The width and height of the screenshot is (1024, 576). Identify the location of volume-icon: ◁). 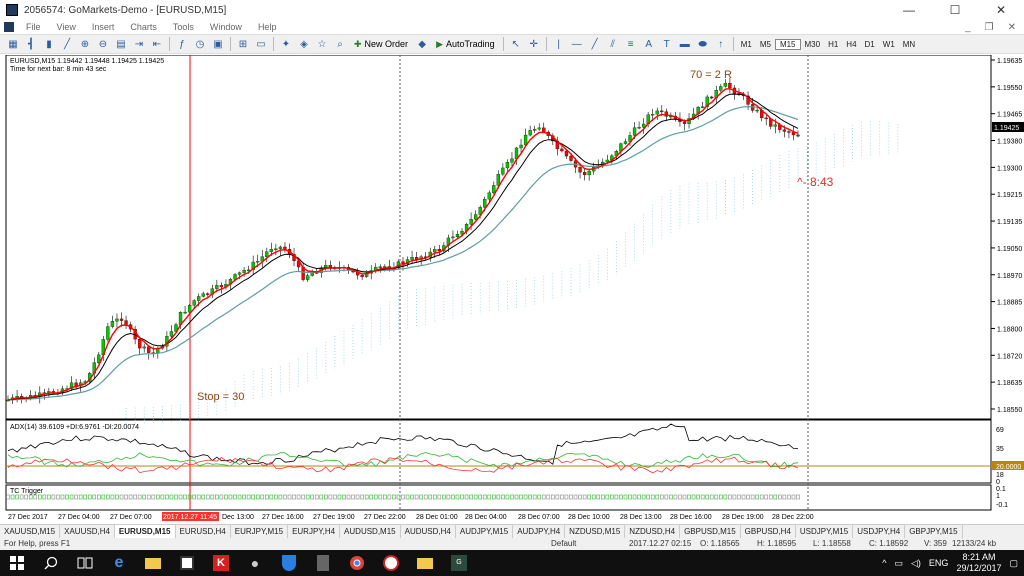
(916, 563).